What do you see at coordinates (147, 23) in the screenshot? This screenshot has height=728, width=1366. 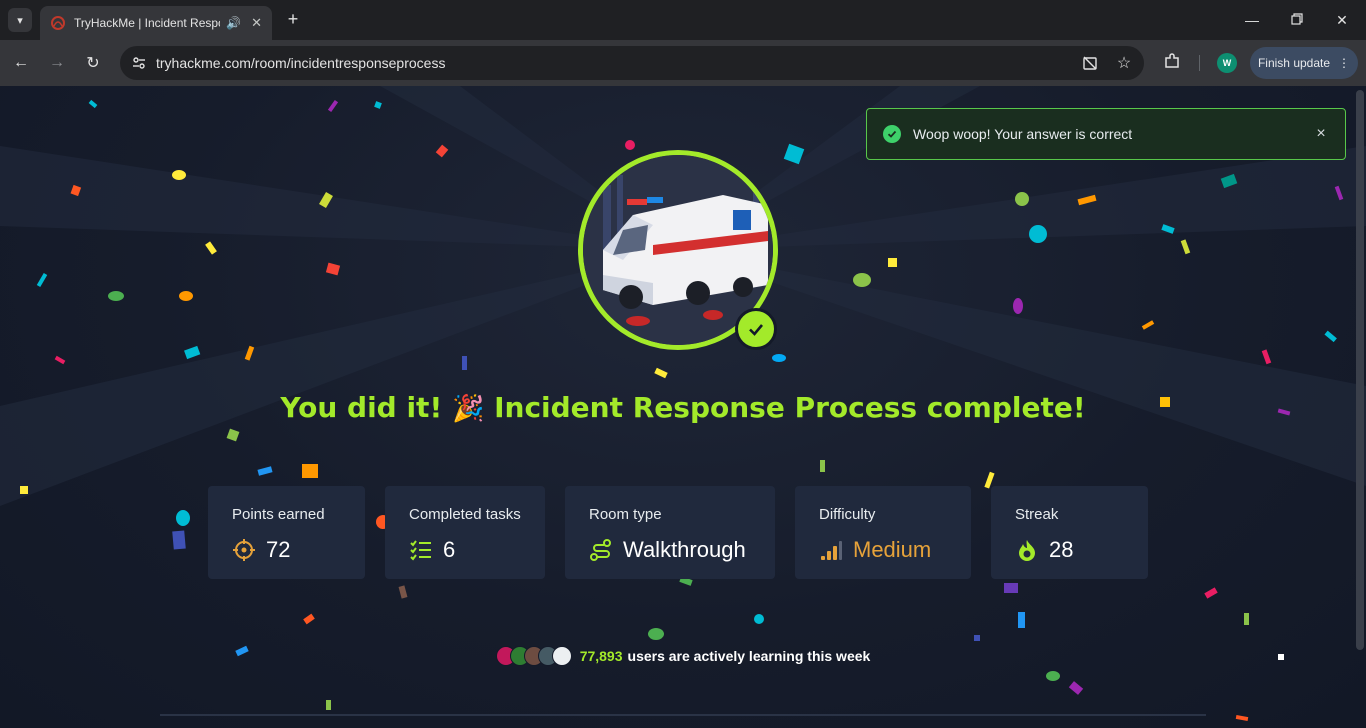 I see `tab-title: TryHackMe | Incident Response Process` at bounding box center [147, 23].